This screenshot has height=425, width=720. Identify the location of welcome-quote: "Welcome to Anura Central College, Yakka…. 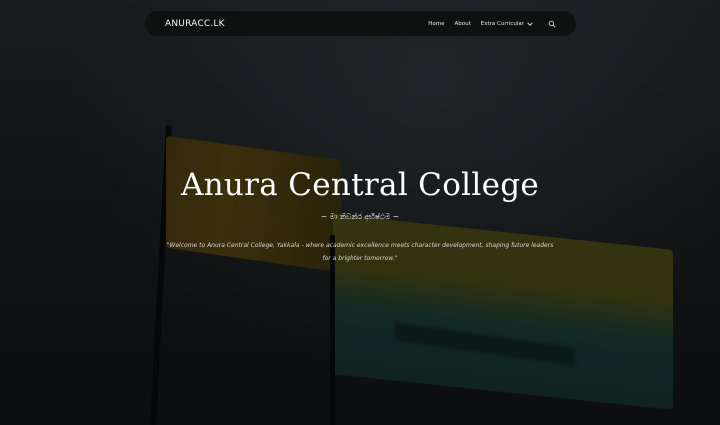
(360, 252).